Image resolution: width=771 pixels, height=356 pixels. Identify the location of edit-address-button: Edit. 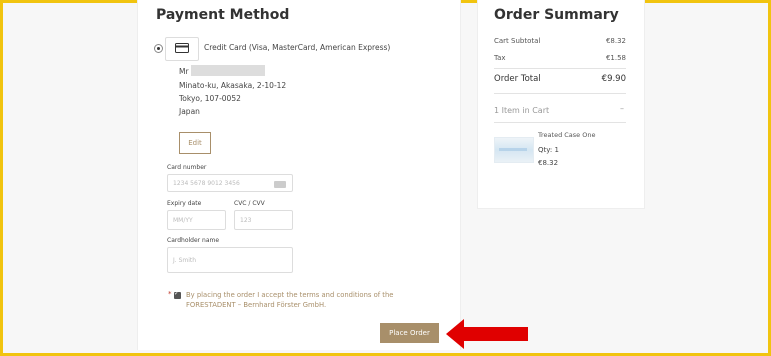
(195, 143).